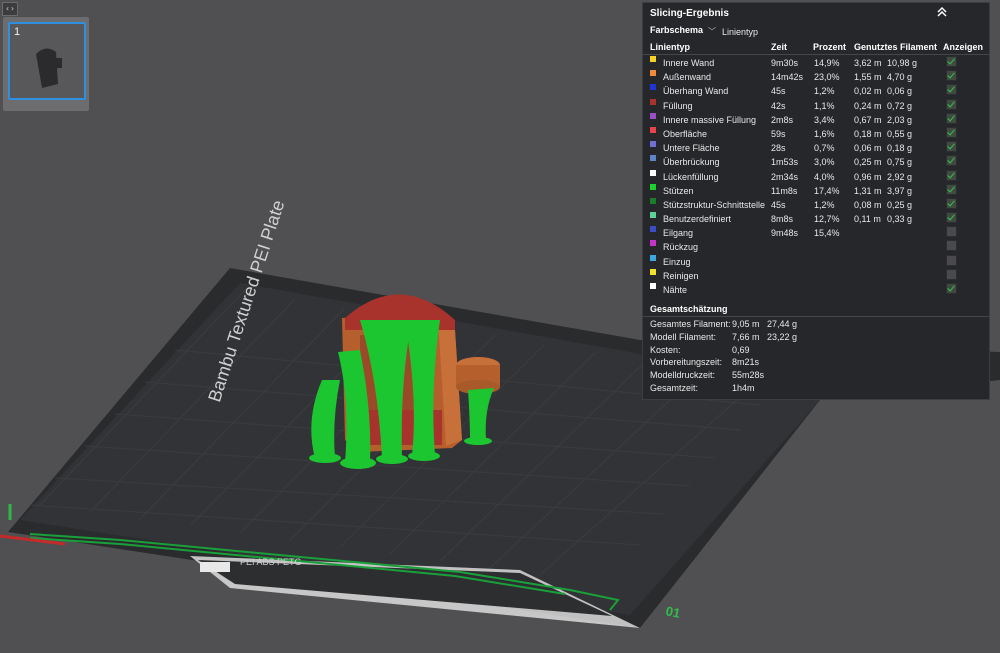 This screenshot has width=1000, height=653. Describe the element at coordinates (868, 162) in the screenshot. I see `line-type-meters: 0,25 m` at that location.